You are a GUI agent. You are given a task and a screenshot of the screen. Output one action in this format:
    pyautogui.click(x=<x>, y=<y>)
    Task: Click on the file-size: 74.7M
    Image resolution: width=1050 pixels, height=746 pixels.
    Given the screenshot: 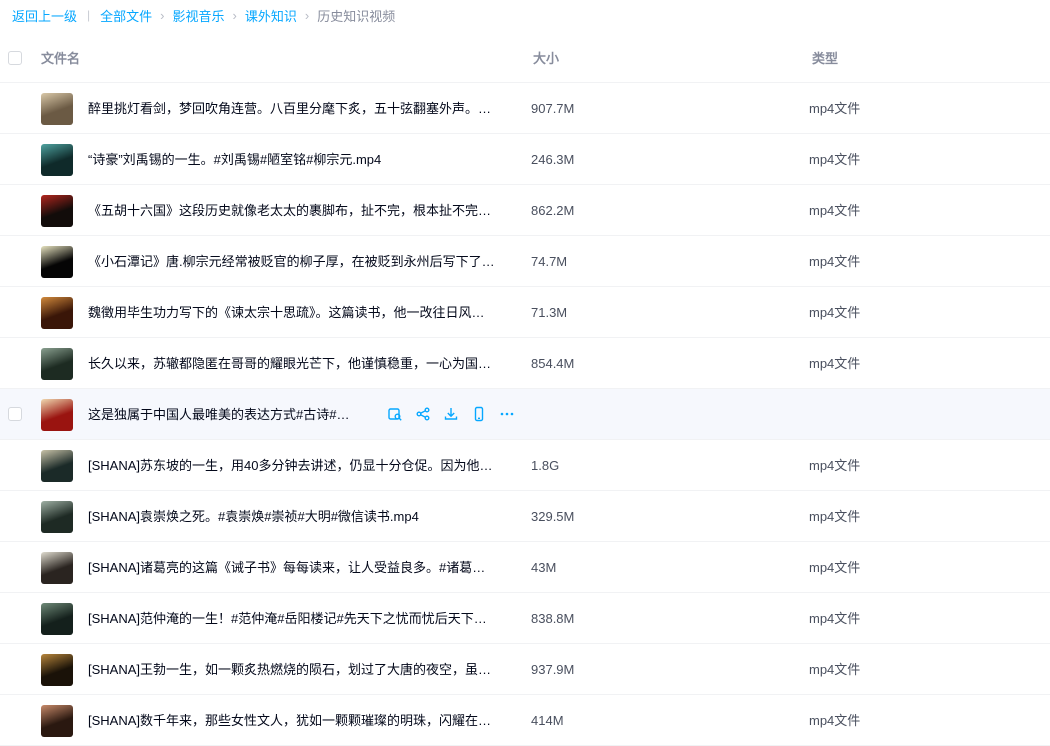 What is the action you would take?
    pyautogui.click(x=549, y=261)
    